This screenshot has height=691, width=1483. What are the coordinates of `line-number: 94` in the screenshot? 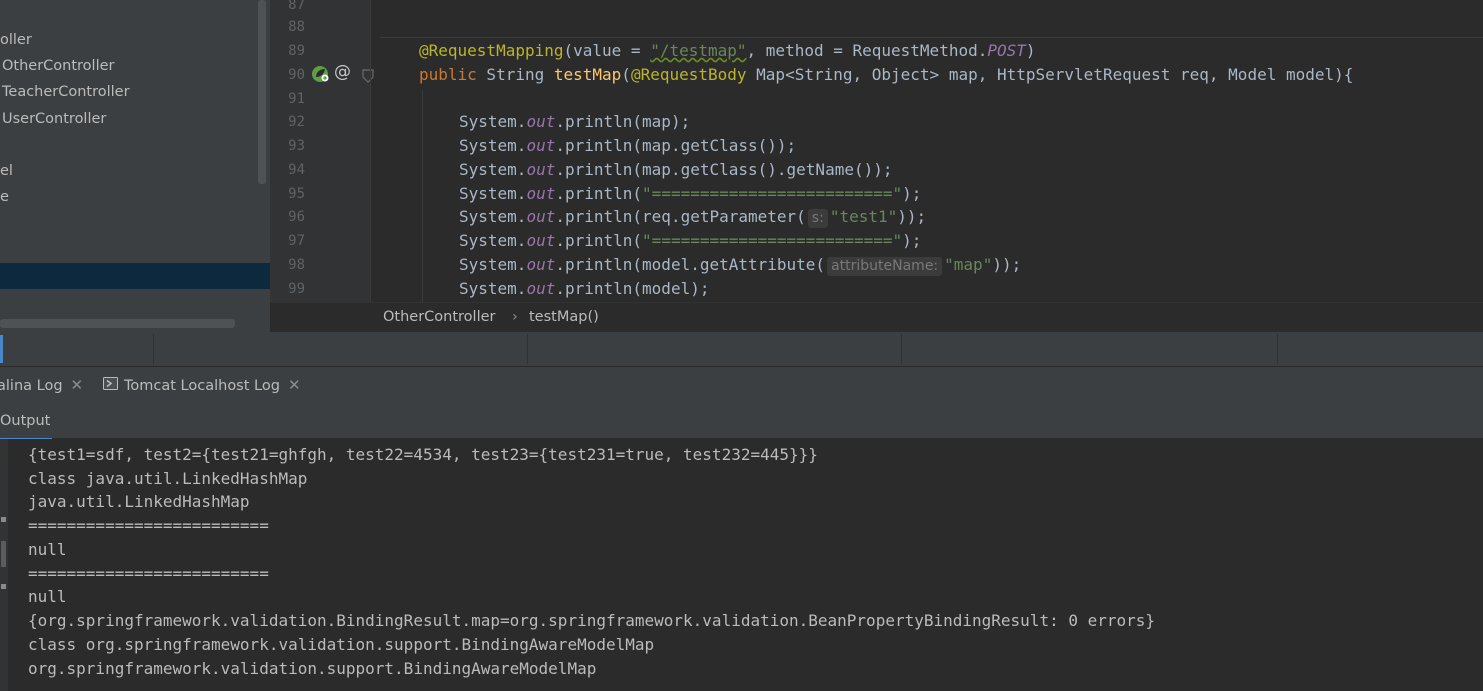 It's located at (296, 170).